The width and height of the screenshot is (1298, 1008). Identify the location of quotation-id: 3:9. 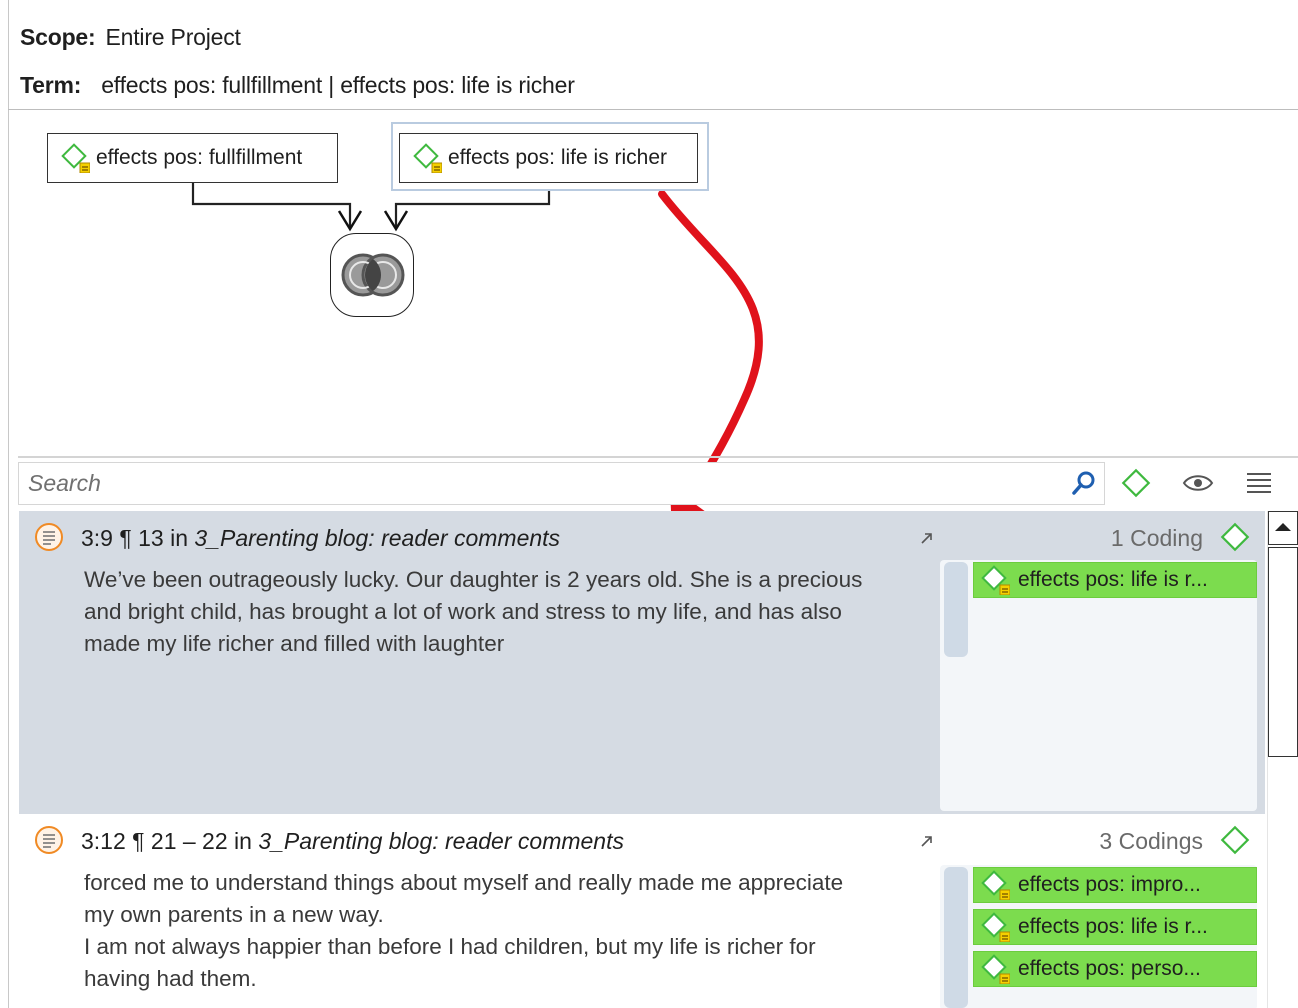
(97, 538).